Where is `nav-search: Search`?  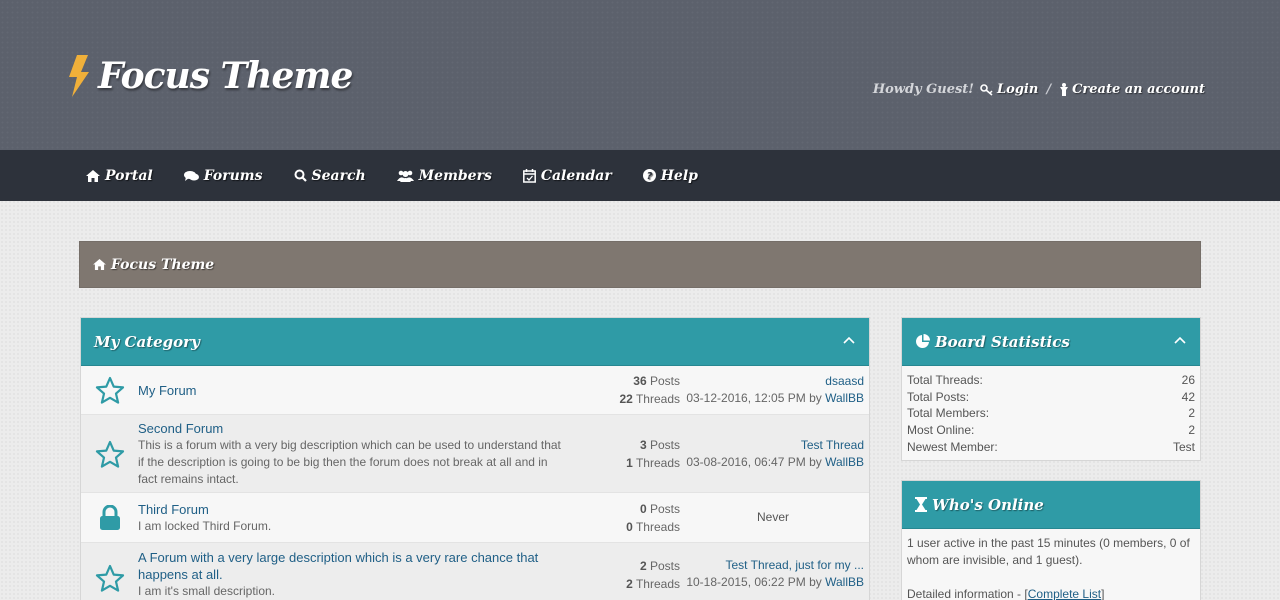
nav-search: Search is located at coordinates (330, 176).